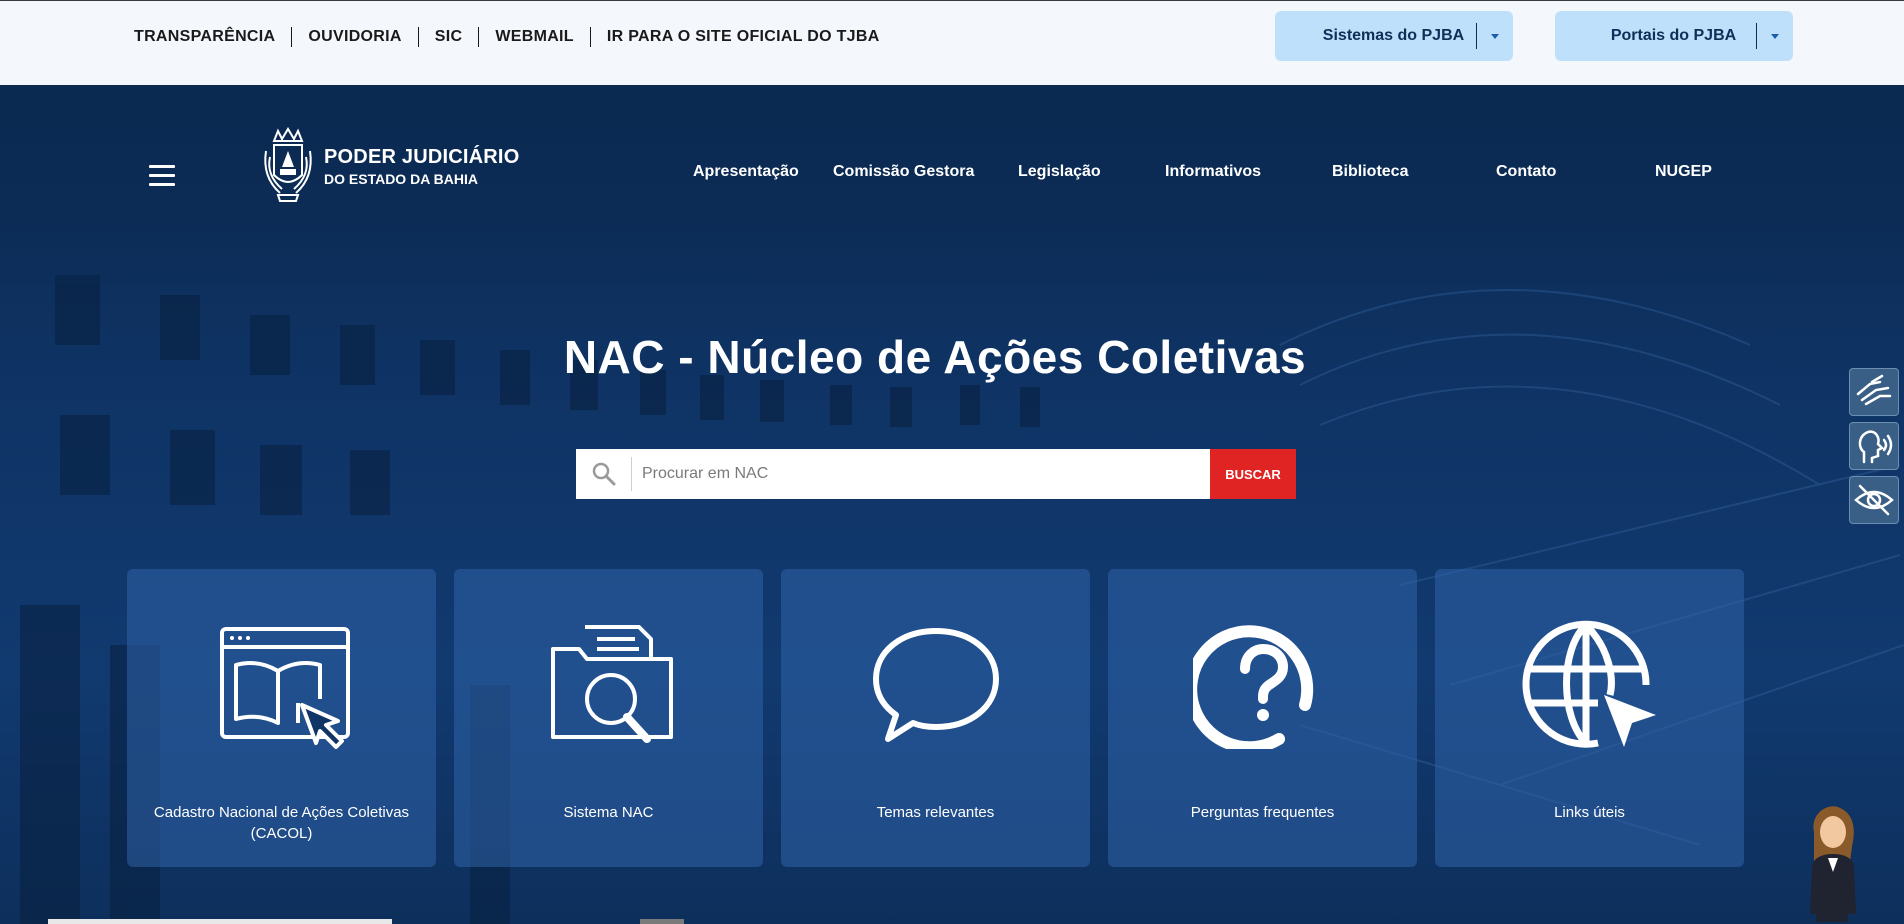 The image size is (1904, 924). Describe the element at coordinates (1874, 500) in the screenshot. I see `visibility-icon` at that location.